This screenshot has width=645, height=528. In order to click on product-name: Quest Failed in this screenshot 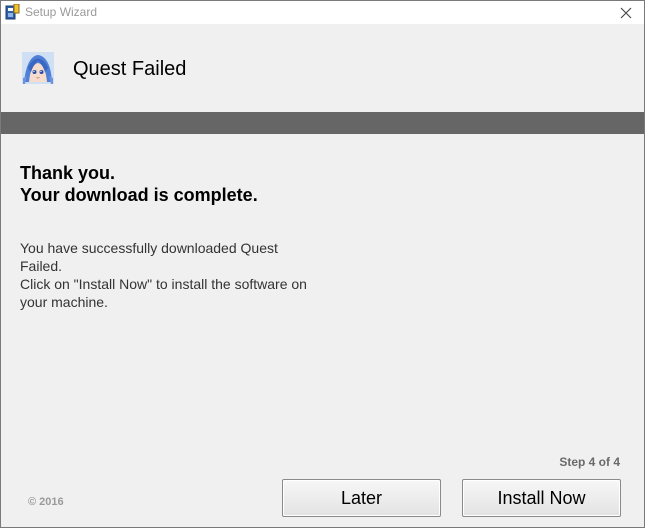, I will do `click(130, 69)`.